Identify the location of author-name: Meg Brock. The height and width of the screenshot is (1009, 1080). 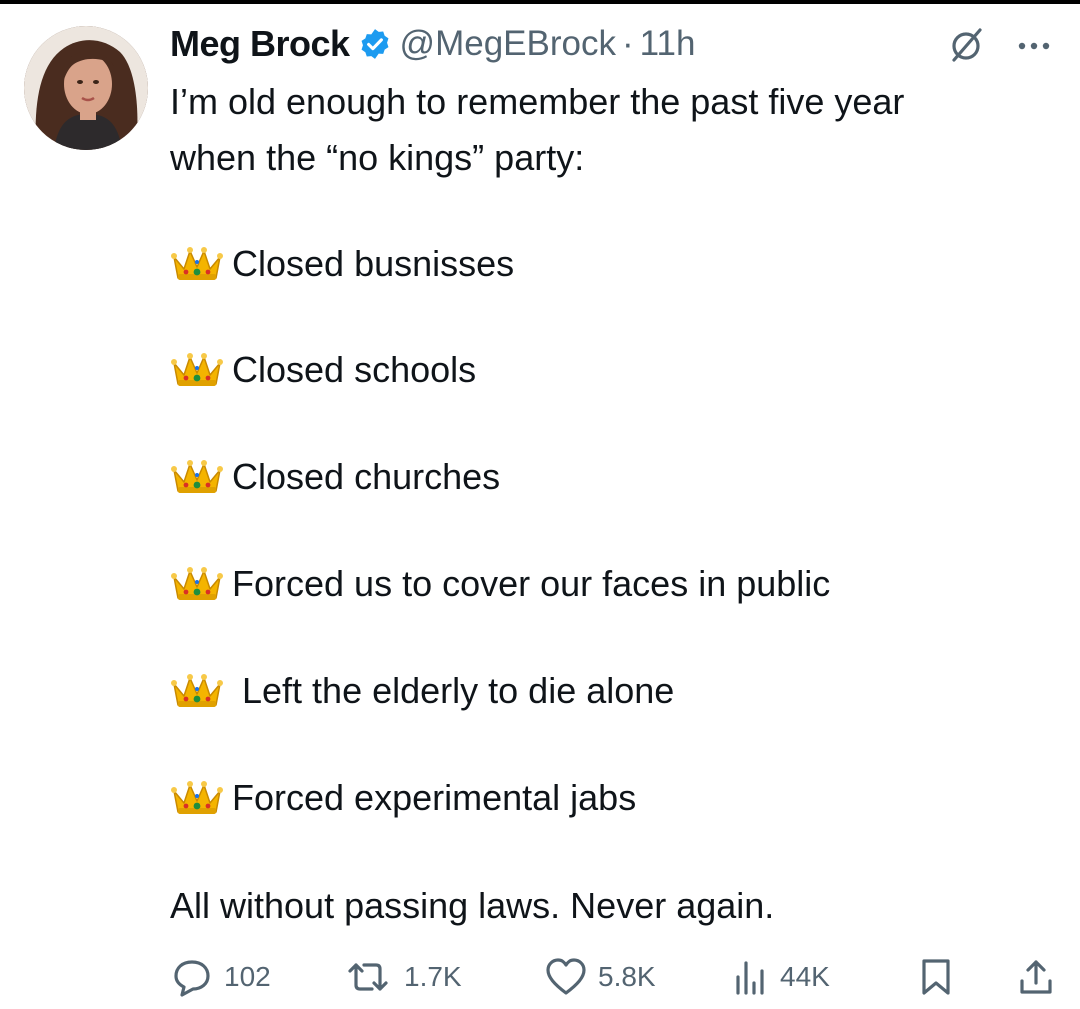
(260, 44).